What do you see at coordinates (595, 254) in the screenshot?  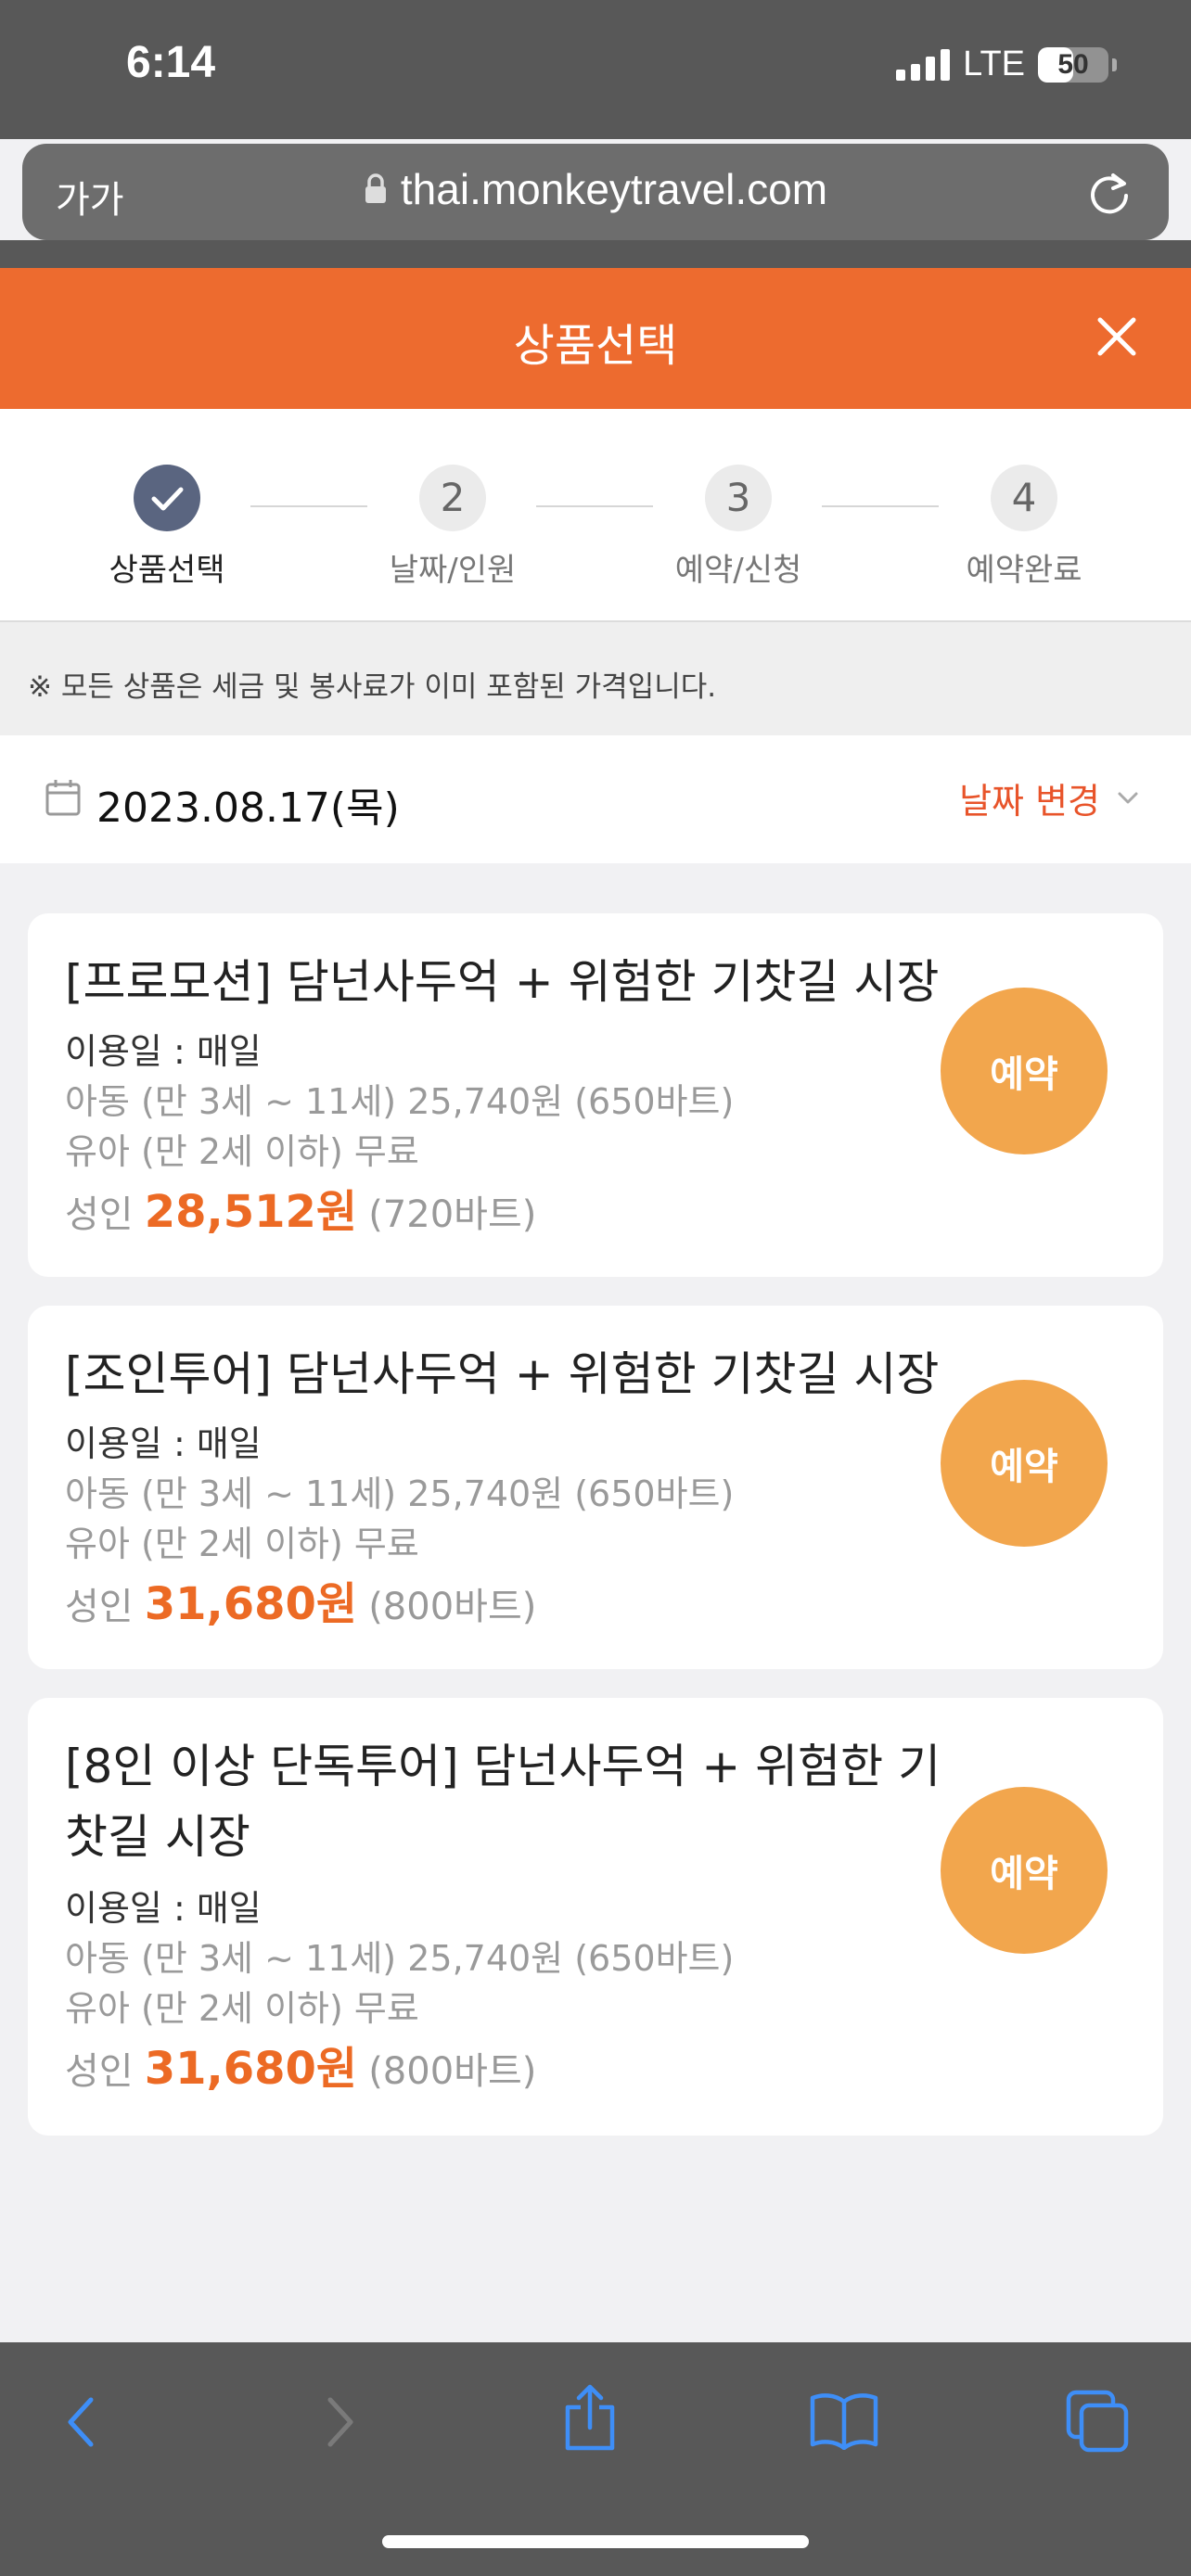 I see `browser-chrome-spacer` at bounding box center [595, 254].